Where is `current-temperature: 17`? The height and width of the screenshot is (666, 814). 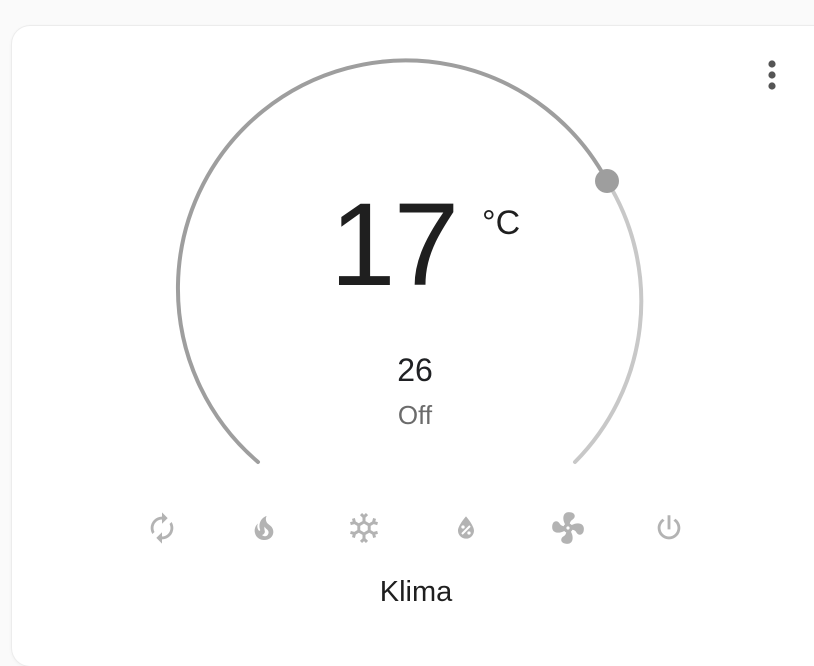
current-temperature: 17 is located at coordinates (394, 245).